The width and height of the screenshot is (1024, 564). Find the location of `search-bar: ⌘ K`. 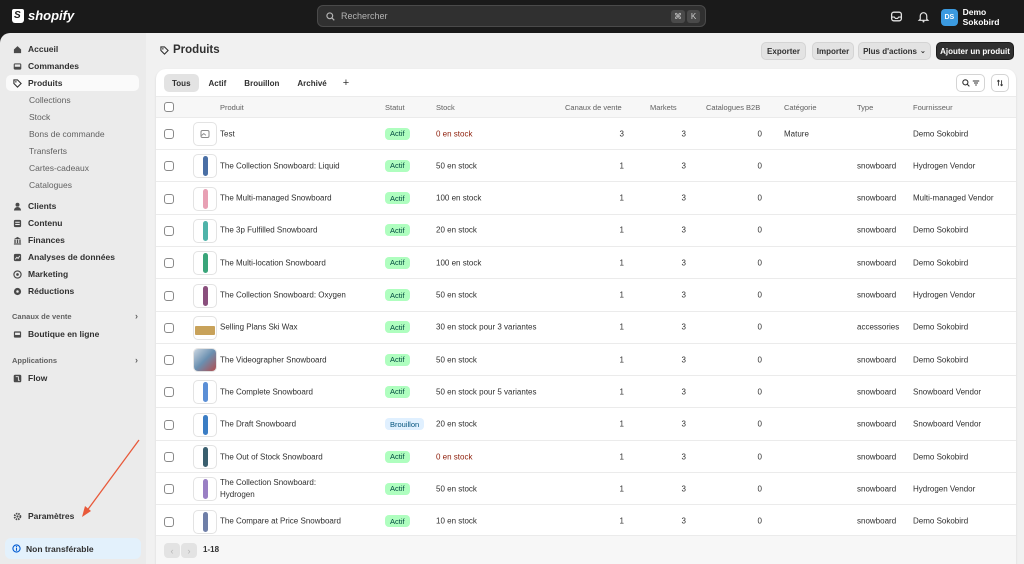

search-bar: ⌘ K is located at coordinates (511, 16).